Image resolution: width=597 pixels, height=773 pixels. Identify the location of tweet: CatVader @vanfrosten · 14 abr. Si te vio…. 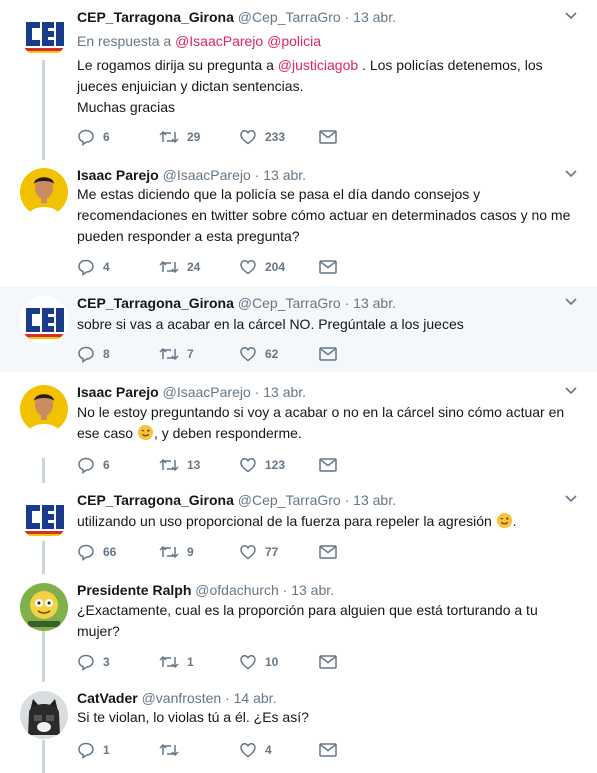
(298, 727).